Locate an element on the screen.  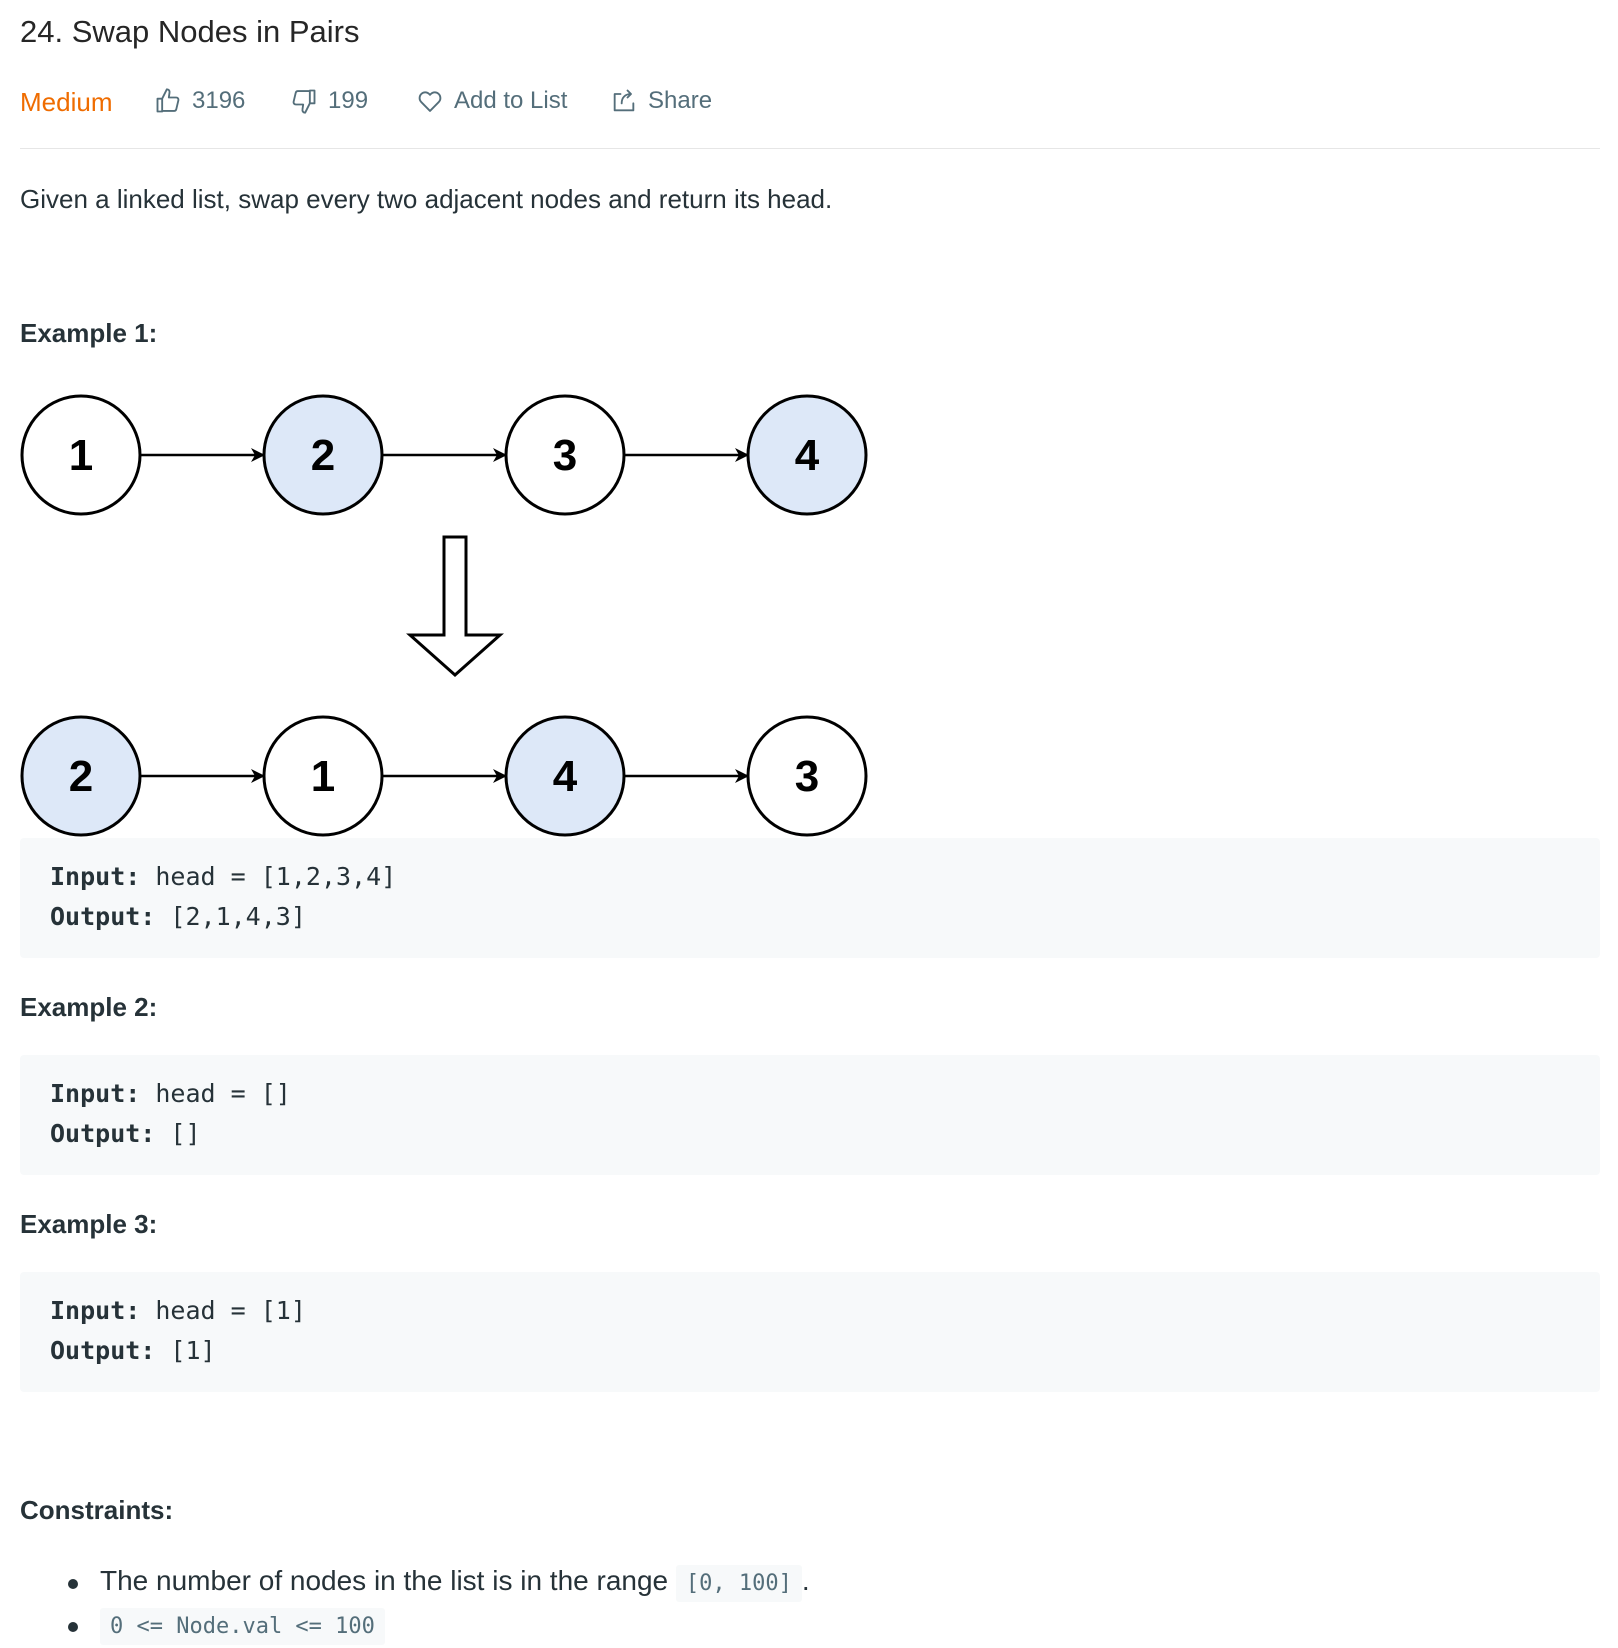
thumbs-up-icon is located at coordinates (168, 100).